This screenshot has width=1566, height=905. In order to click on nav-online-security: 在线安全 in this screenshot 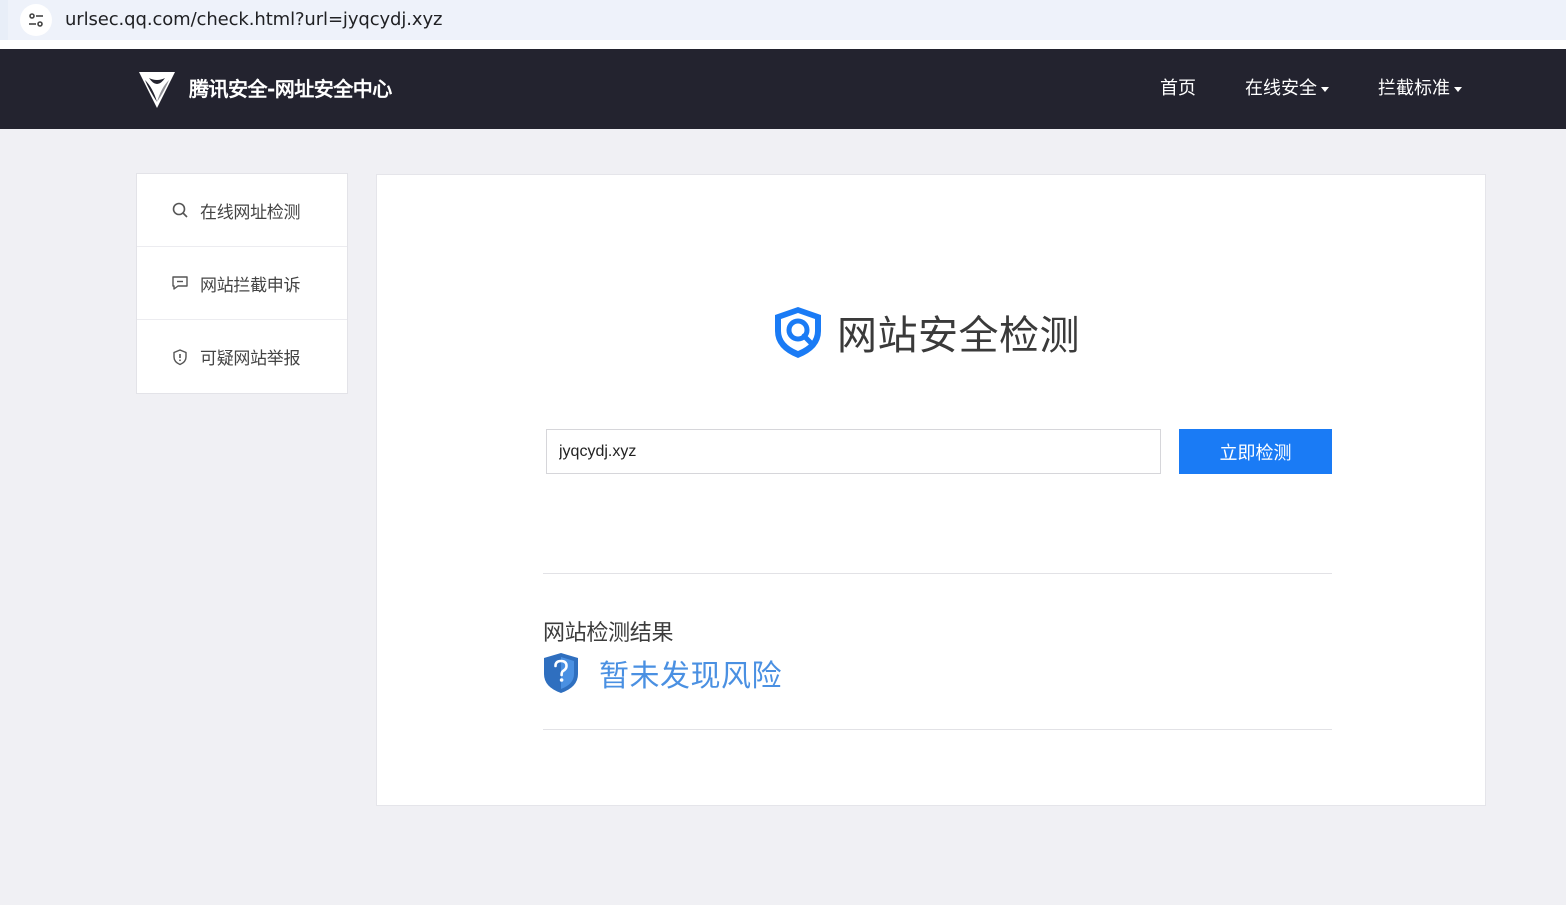, I will do `click(1287, 89)`.